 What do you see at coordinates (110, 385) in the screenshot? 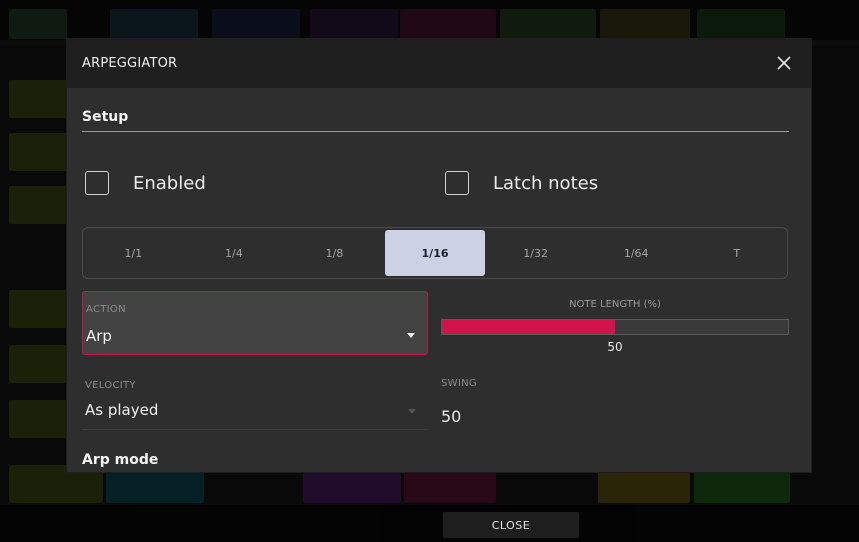
I see `velocity-label: VELOCITY` at bounding box center [110, 385].